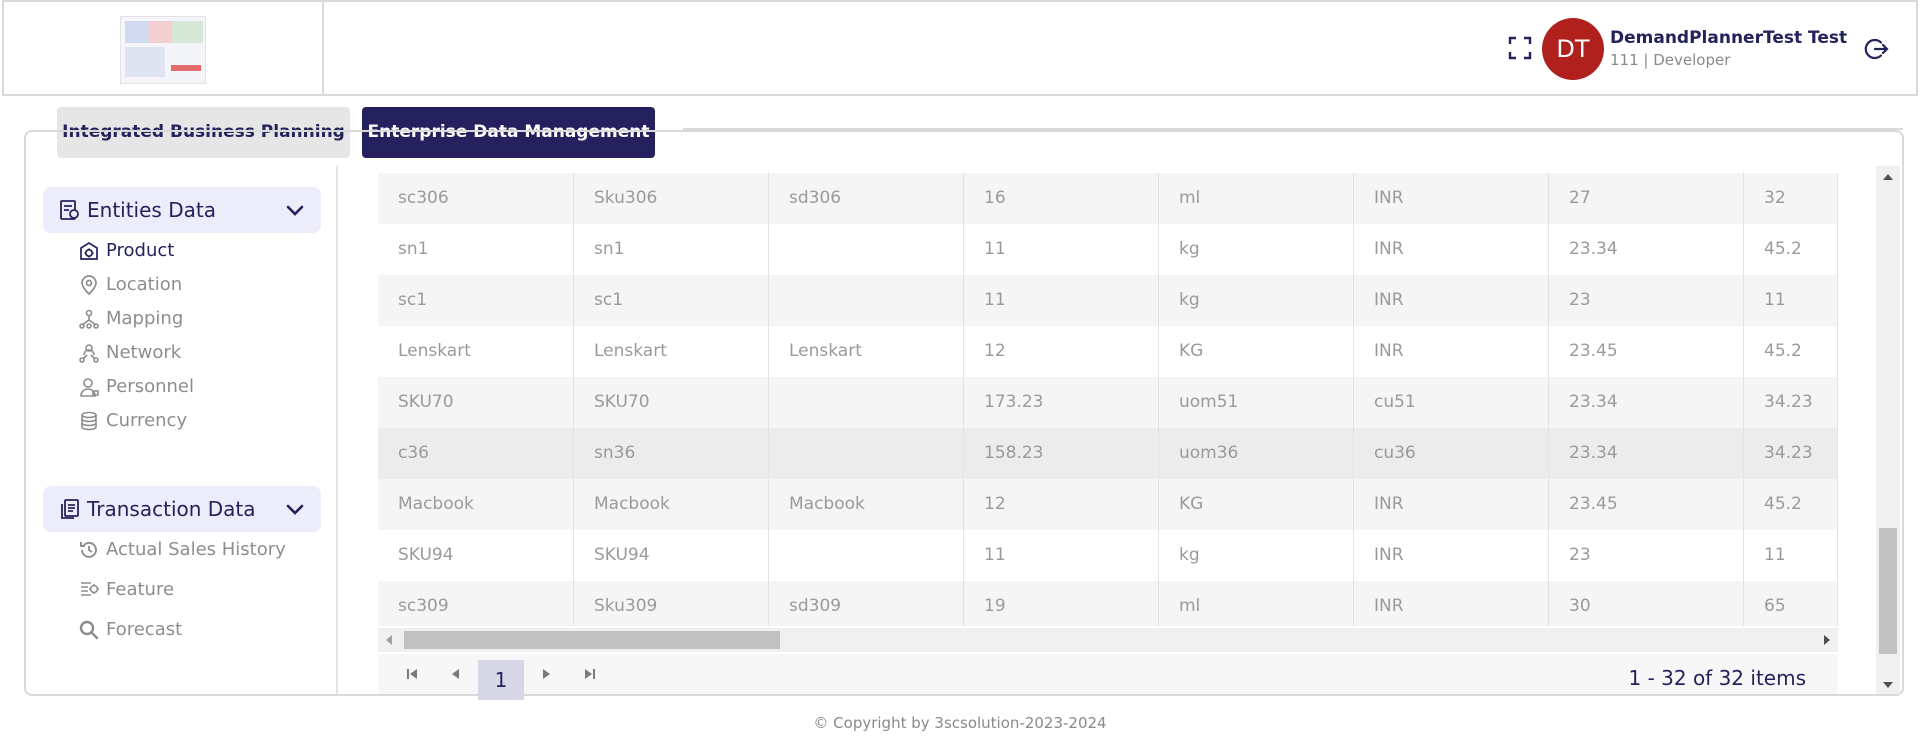 The width and height of the screenshot is (1920, 749). I want to click on sidebar-group-transaction-data: Transaction Data, so click(182, 509).